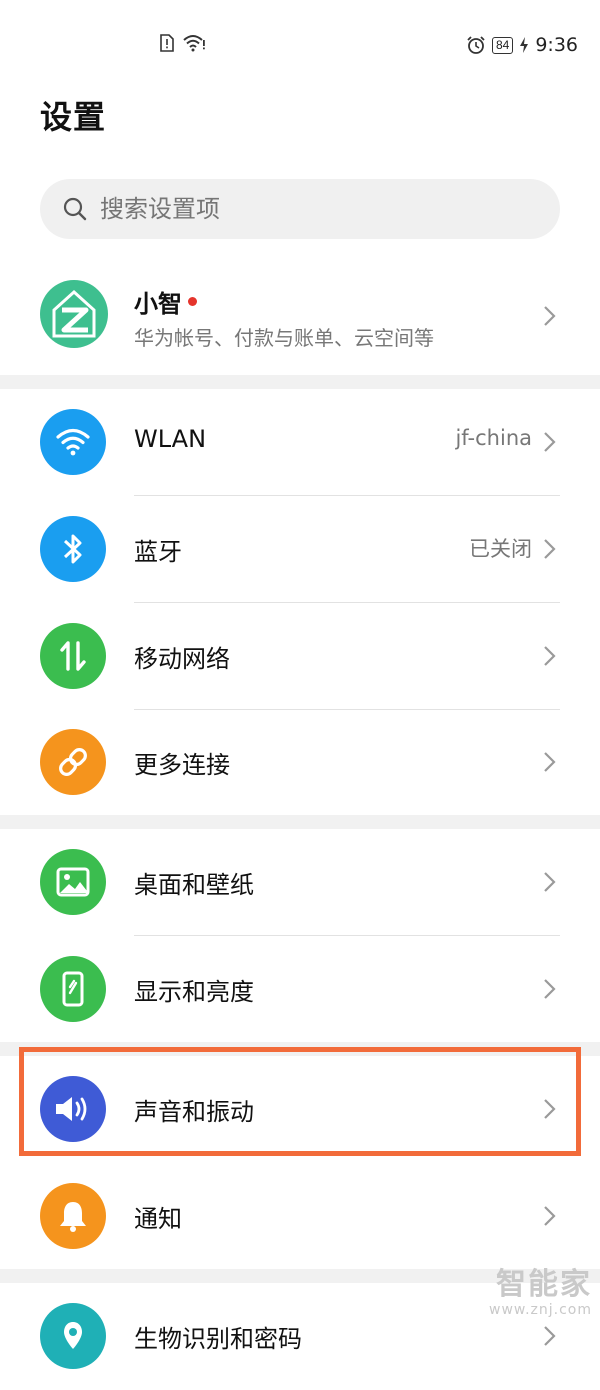 Image resolution: width=600 pixels, height=1390 pixels. What do you see at coordinates (158, 304) in the screenshot?
I see `account-name: 小智` at bounding box center [158, 304].